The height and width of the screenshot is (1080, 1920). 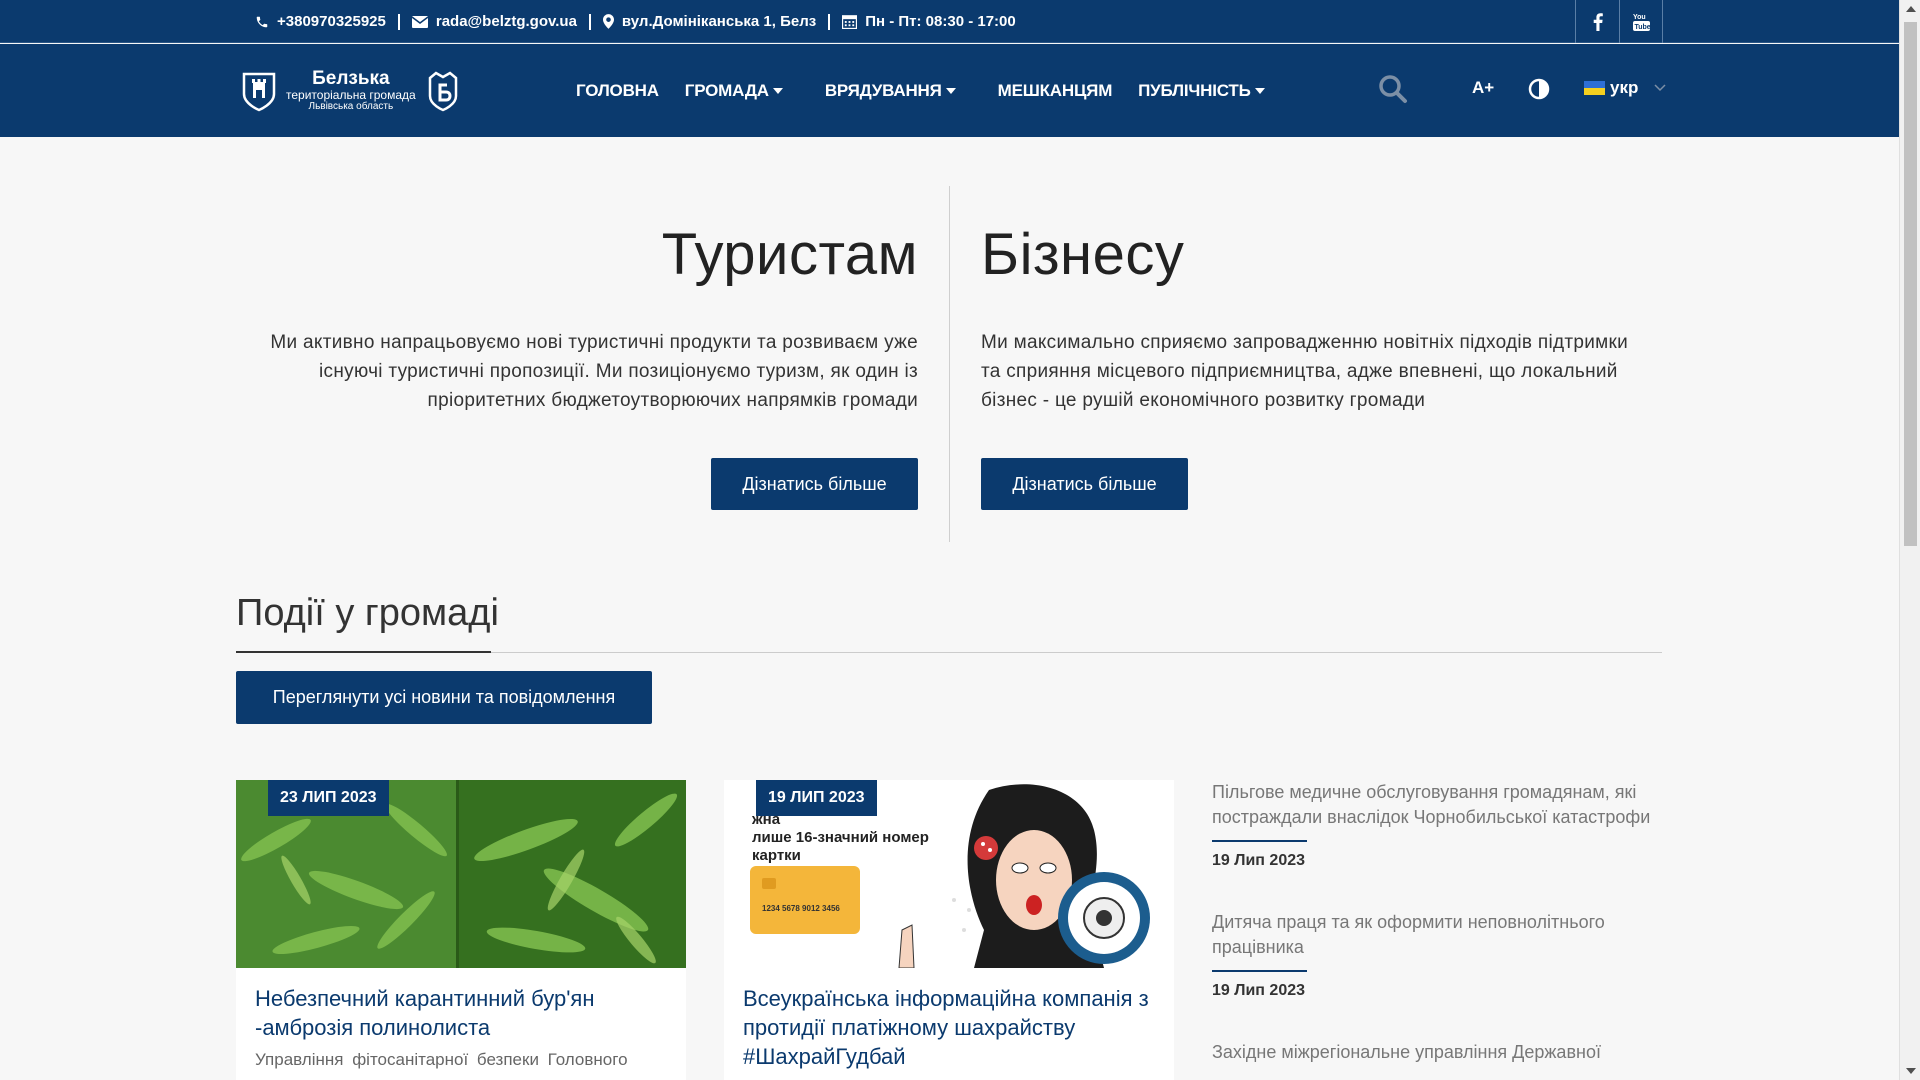 I want to click on logo-line-1: Белзька, so click(x=351, y=79).